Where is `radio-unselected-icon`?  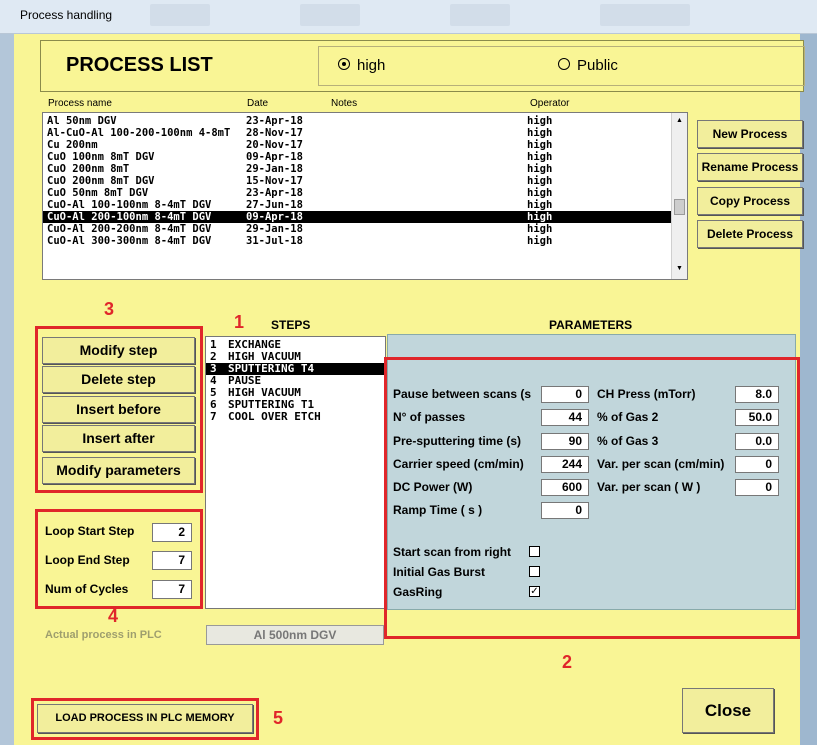 radio-unselected-icon is located at coordinates (564, 64).